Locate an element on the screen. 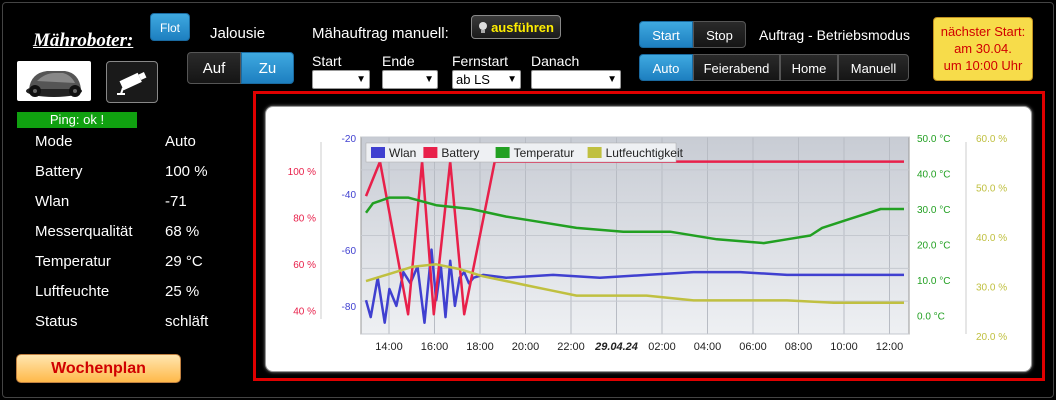 This screenshot has height=400, width=1056. battery-axis-tick: 60 % is located at coordinates (304, 265).